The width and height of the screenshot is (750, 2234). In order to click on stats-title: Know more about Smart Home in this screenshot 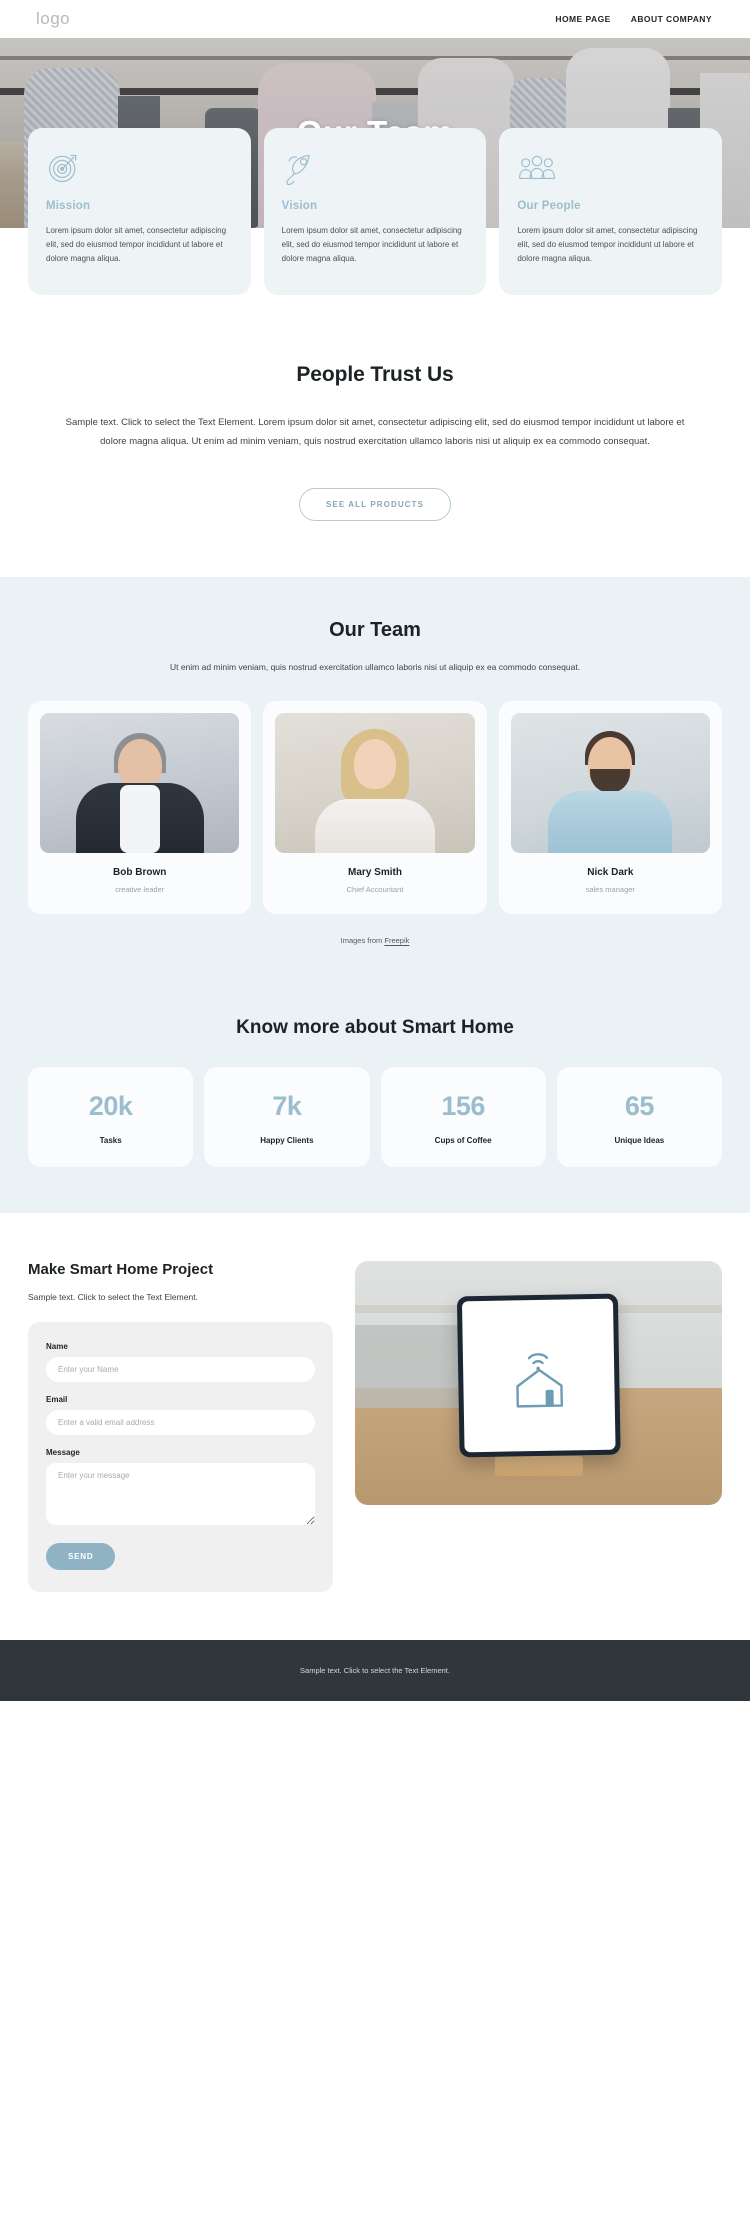, I will do `click(375, 1028)`.